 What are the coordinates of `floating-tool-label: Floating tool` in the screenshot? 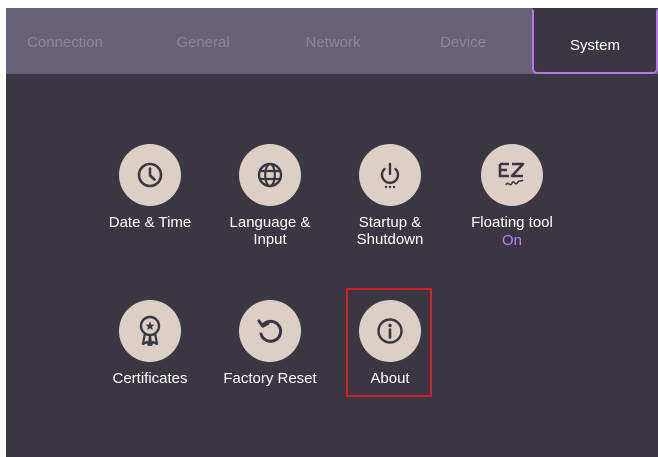 It's located at (512, 222).